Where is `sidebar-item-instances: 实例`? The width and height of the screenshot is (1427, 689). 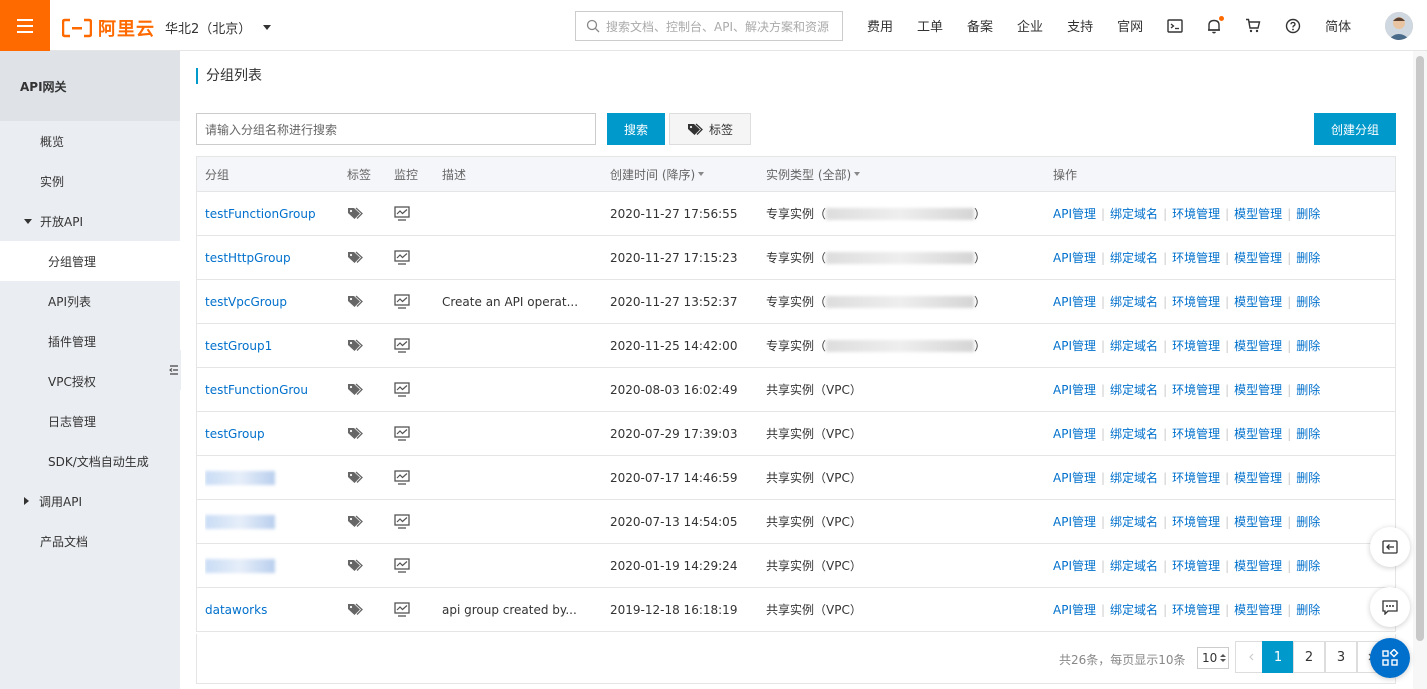
sidebar-item-instances: 实例 is located at coordinates (90, 181).